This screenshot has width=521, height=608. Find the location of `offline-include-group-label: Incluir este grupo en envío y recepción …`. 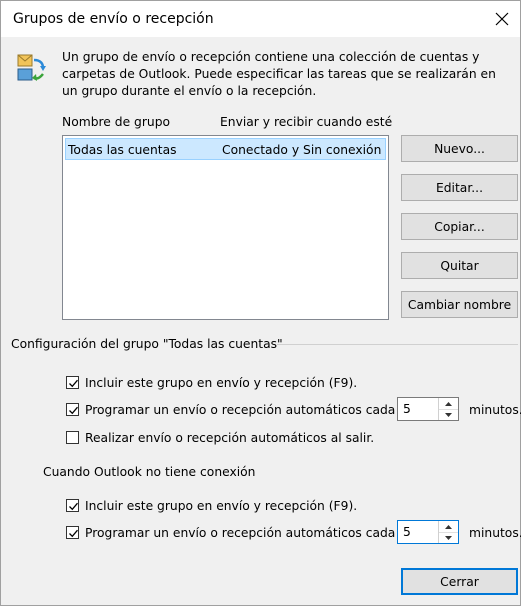

offline-include-group-label: Incluir este grupo en envío y recepción … is located at coordinates (221, 506).